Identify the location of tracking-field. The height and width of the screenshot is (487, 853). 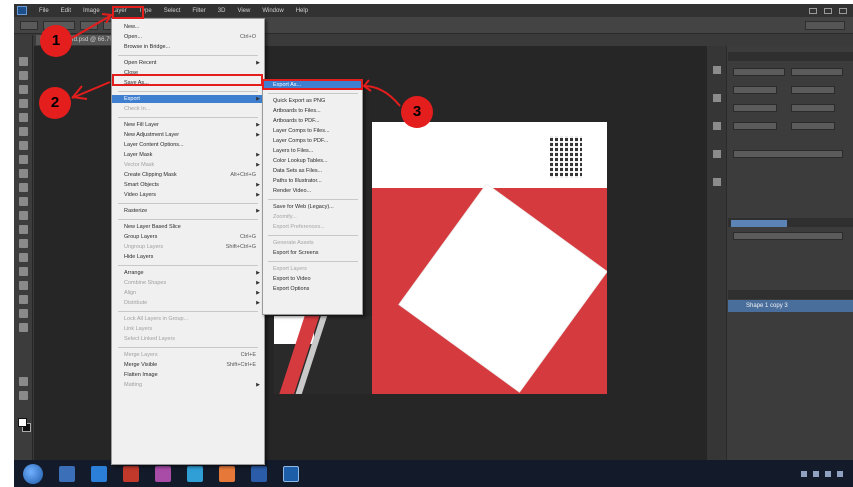
(813, 108).